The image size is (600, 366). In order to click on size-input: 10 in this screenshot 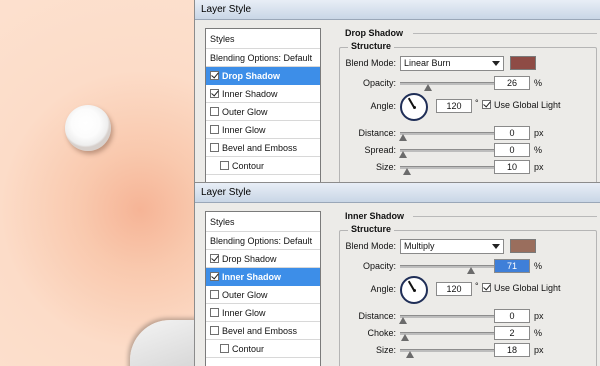, I will do `click(512, 167)`.